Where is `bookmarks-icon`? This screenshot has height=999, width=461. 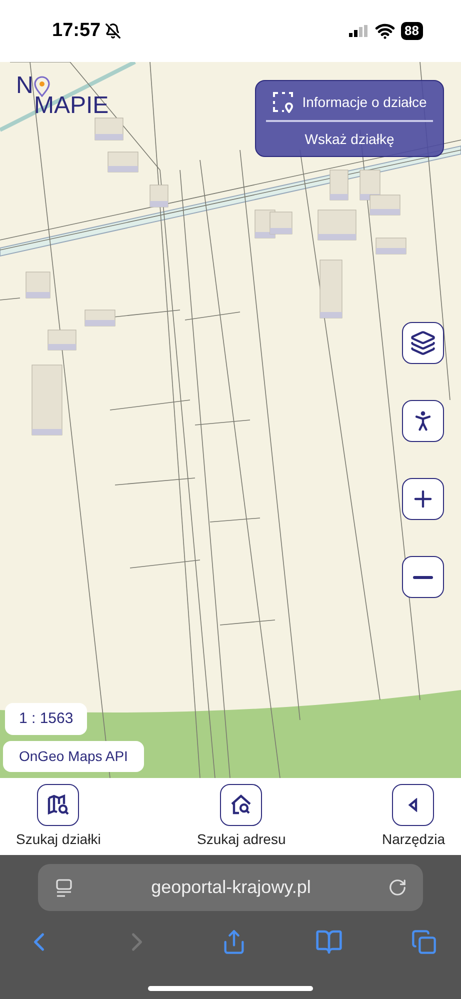 bookmarks-icon is located at coordinates (328, 942).